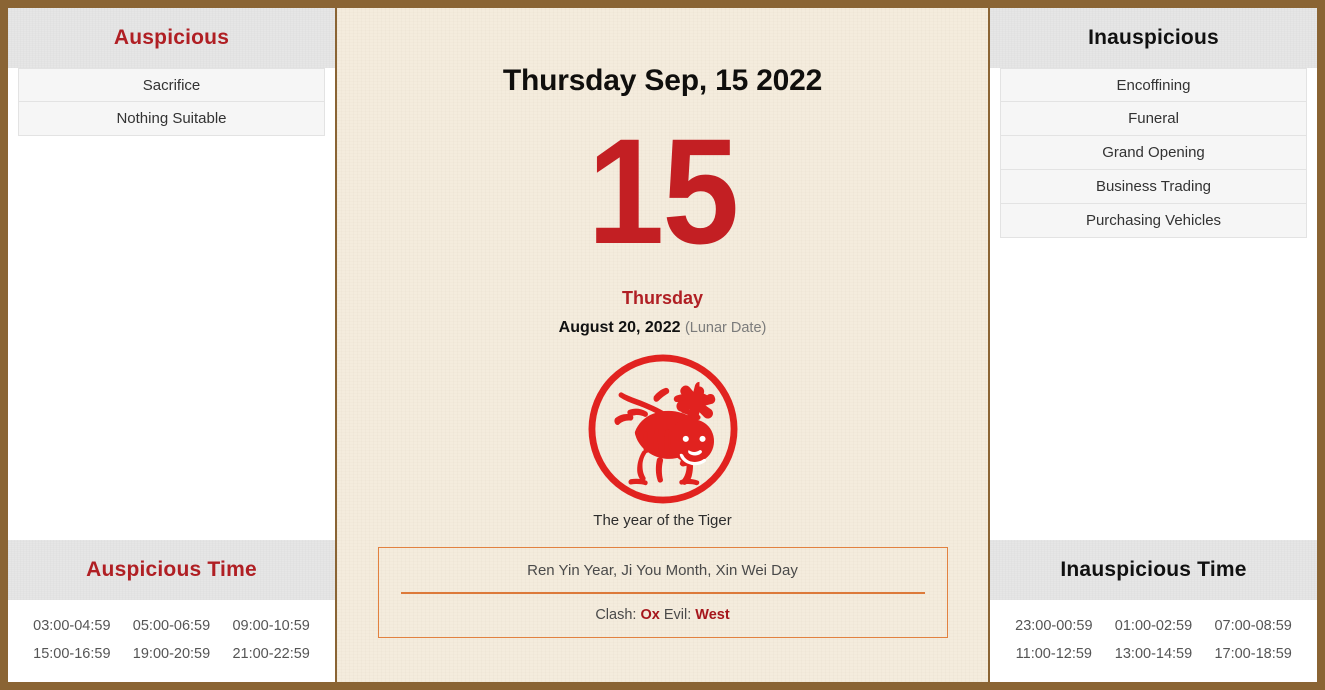 The height and width of the screenshot is (690, 1325). What do you see at coordinates (1153, 38) in the screenshot?
I see `inauspicious-header: Inauspicious` at bounding box center [1153, 38].